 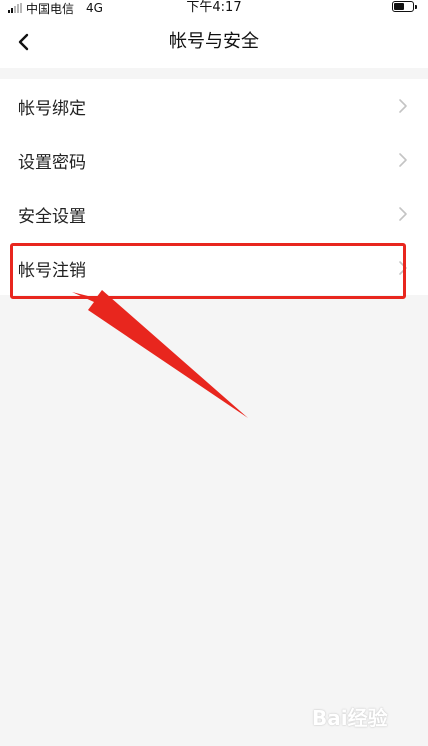 I want to click on menu-item-set-password: 设置密码, so click(x=214, y=160).